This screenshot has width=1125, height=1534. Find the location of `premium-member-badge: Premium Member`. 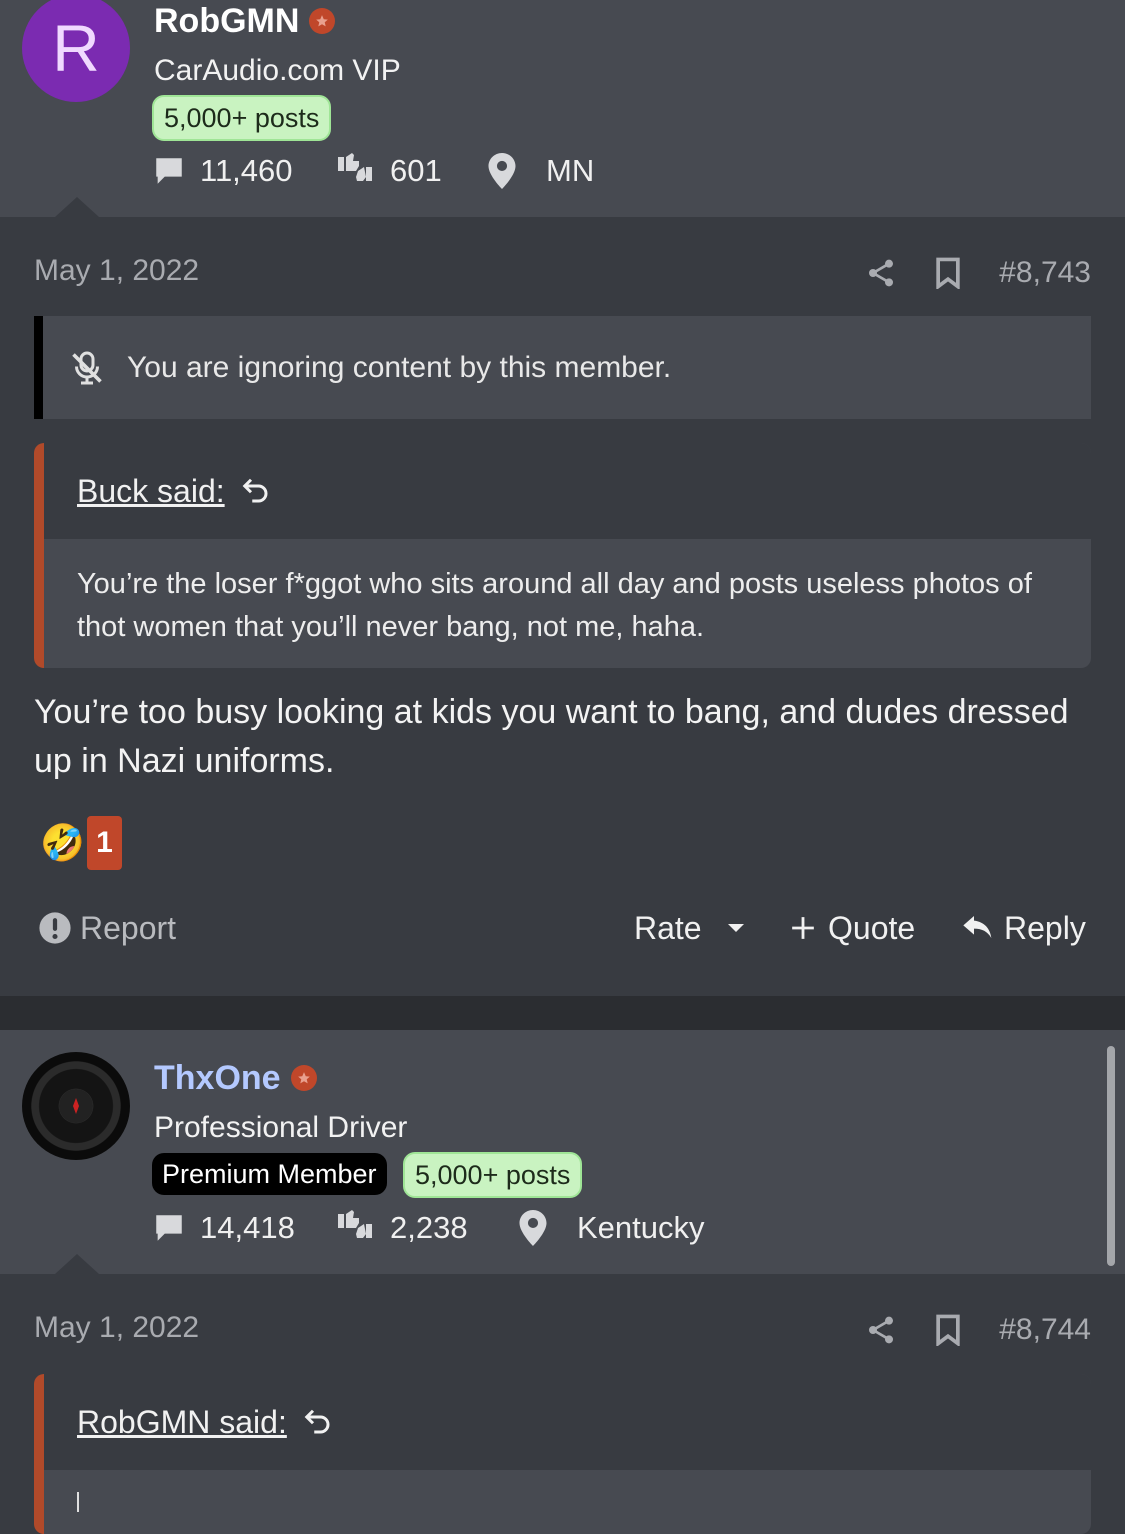

premium-member-badge: Premium Member is located at coordinates (269, 1174).